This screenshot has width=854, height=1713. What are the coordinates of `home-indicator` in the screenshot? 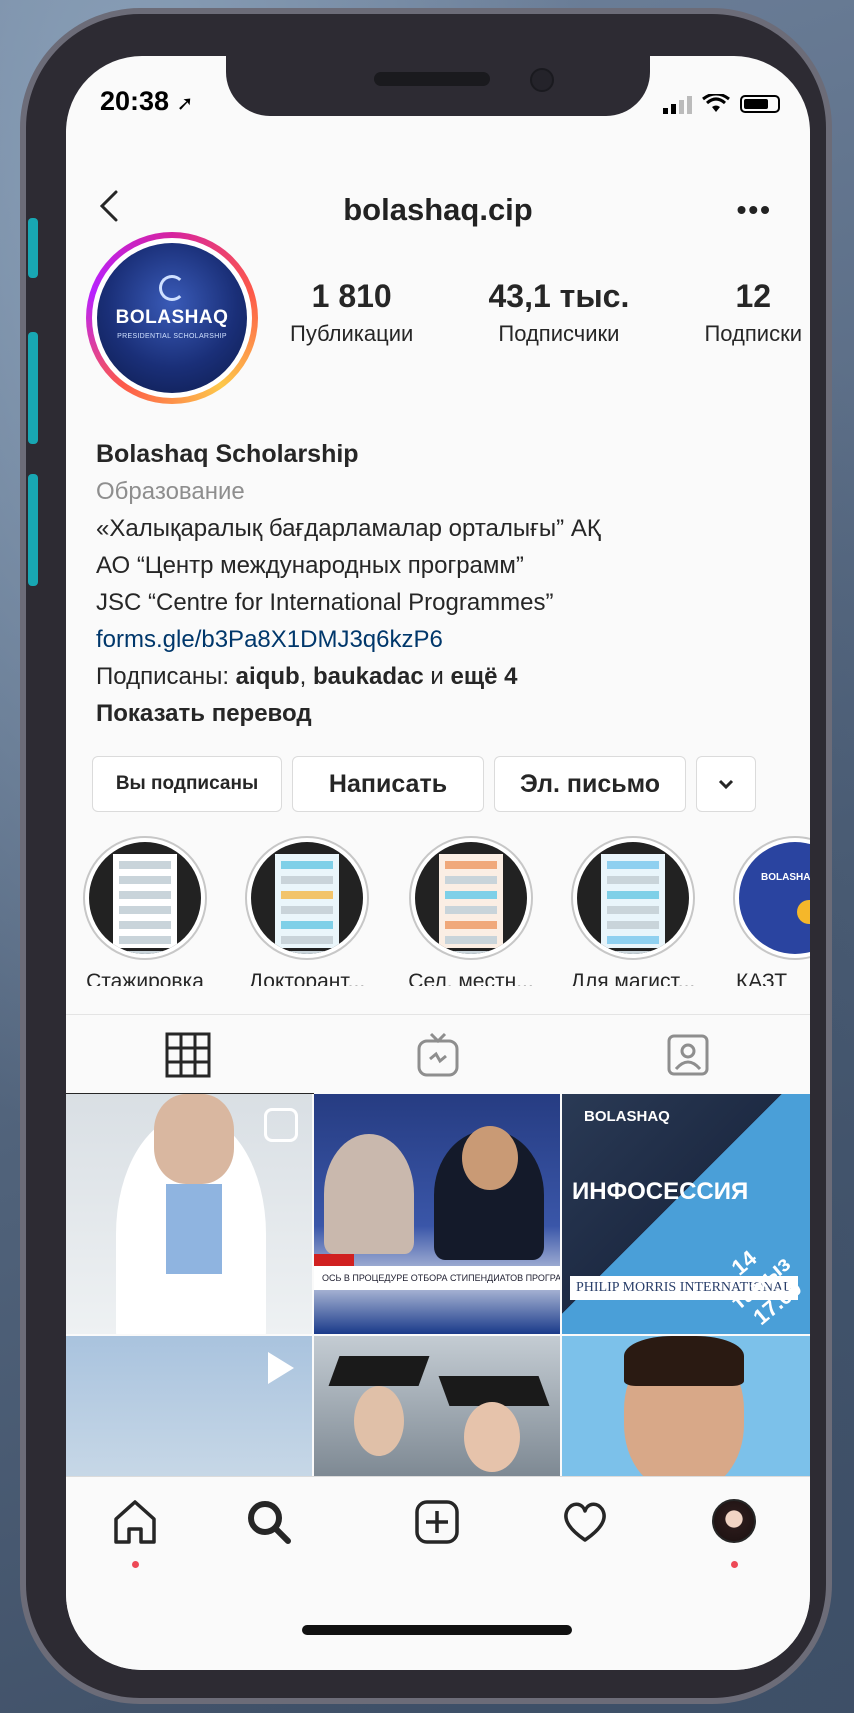 It's located at (437, 1630).